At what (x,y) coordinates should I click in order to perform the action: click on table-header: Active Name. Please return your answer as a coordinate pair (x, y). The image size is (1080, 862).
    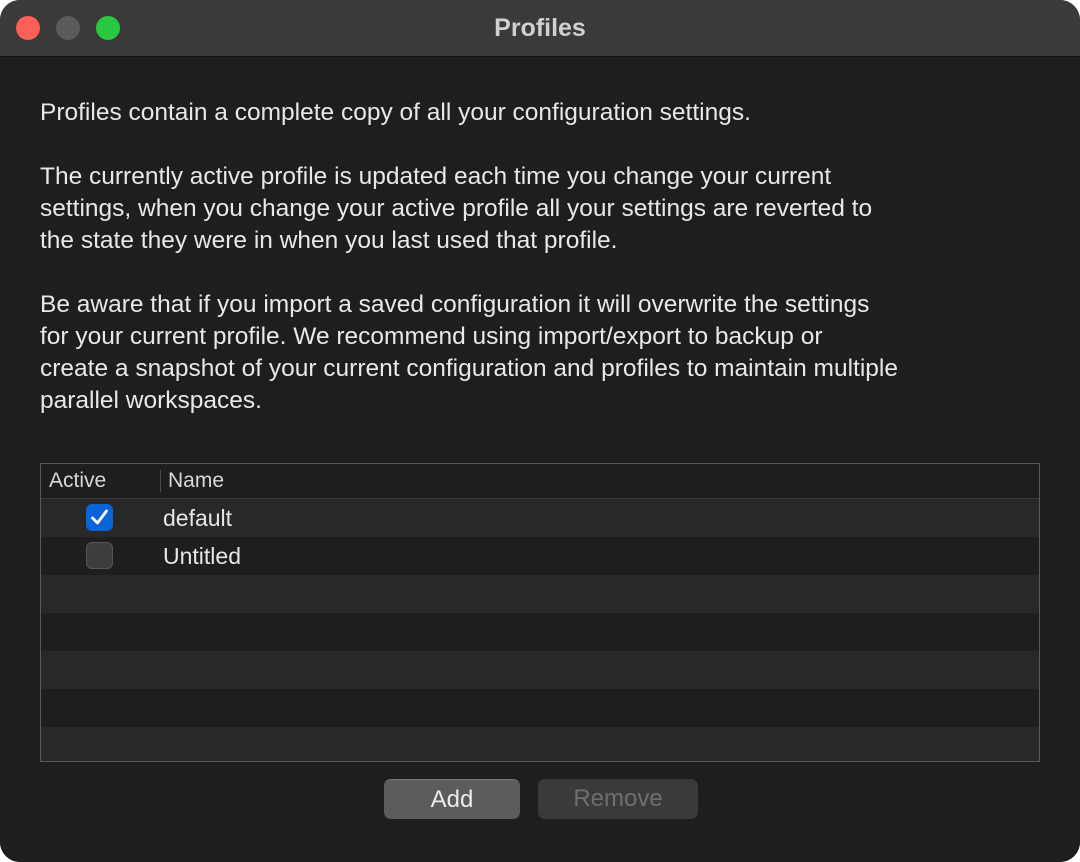
    Looking at the image, I should click on (540, 481).